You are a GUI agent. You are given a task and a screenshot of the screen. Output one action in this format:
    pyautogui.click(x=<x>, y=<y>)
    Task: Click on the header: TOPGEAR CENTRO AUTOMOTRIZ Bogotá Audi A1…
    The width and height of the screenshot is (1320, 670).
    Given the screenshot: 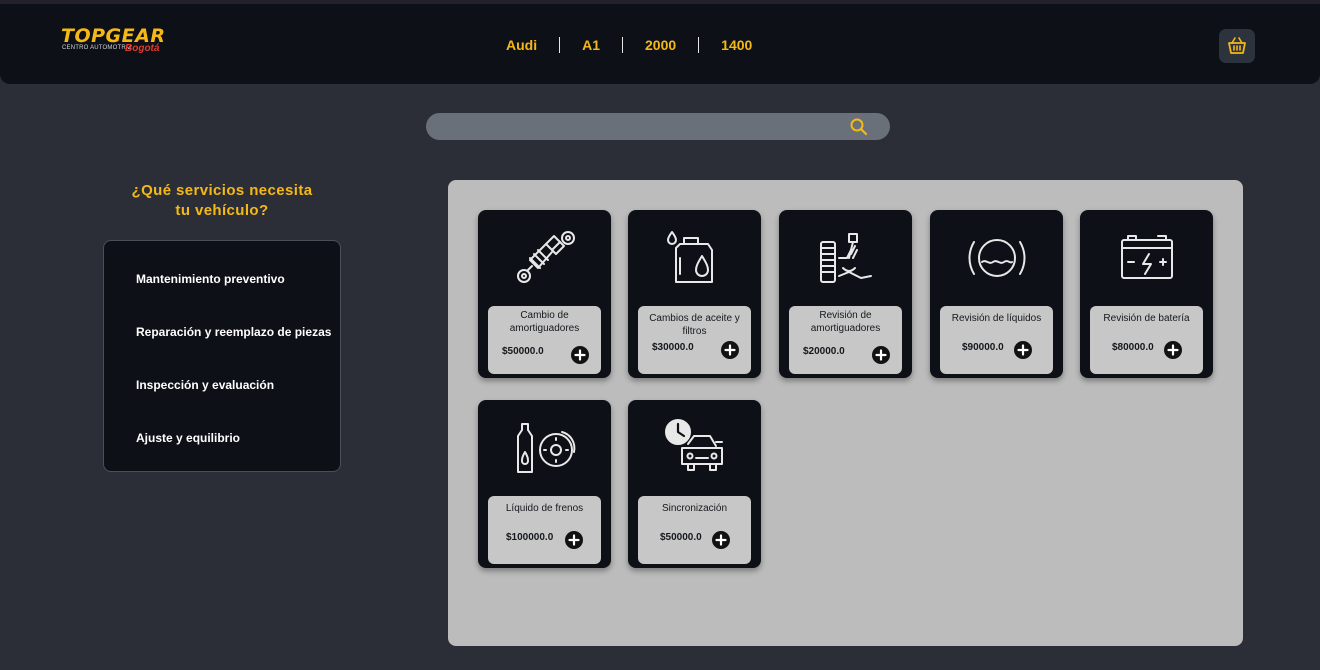 What is the action you would take?
    pyautogui.click(x=660, y=44)
    